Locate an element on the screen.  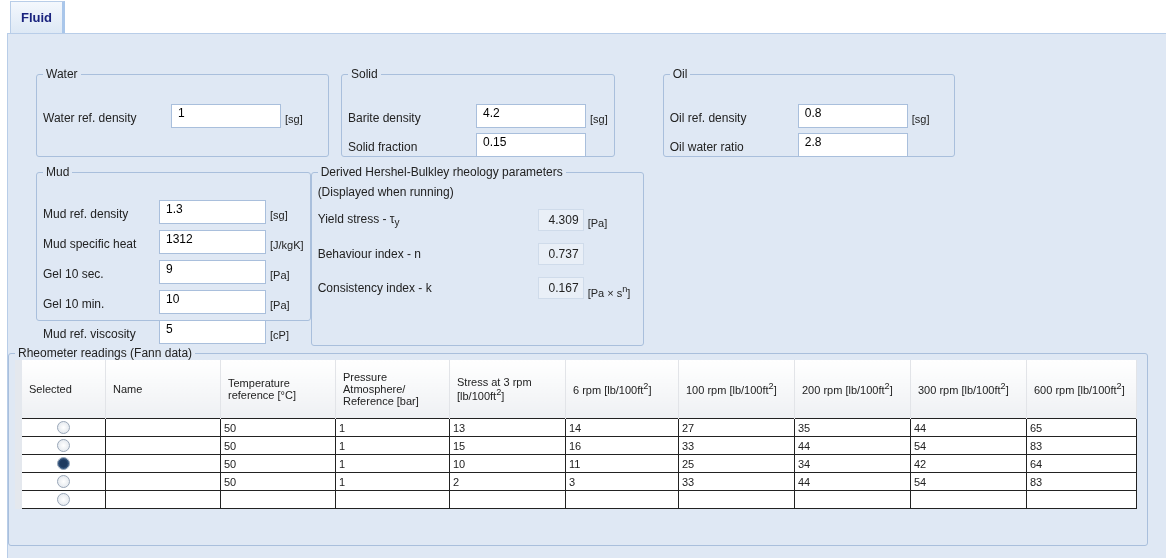
note-text: (Displayed when running) is located at coordinates (386, 192).